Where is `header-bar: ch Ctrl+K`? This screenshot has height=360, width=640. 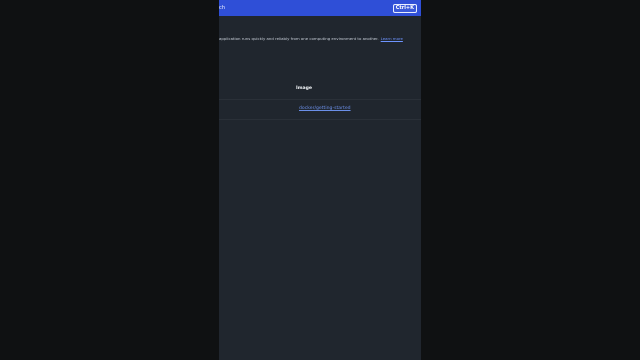 header-bar: ch Ctrl+K is located at coordinates (320, 8).